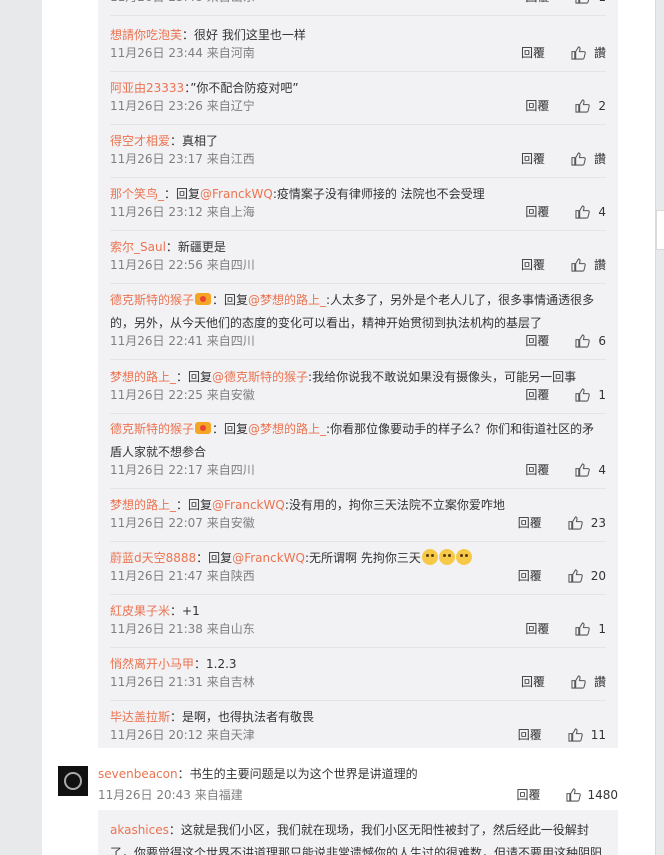  I want to click on reply-meta: 11月26日 23:48 来自山东, so click(182, 2).